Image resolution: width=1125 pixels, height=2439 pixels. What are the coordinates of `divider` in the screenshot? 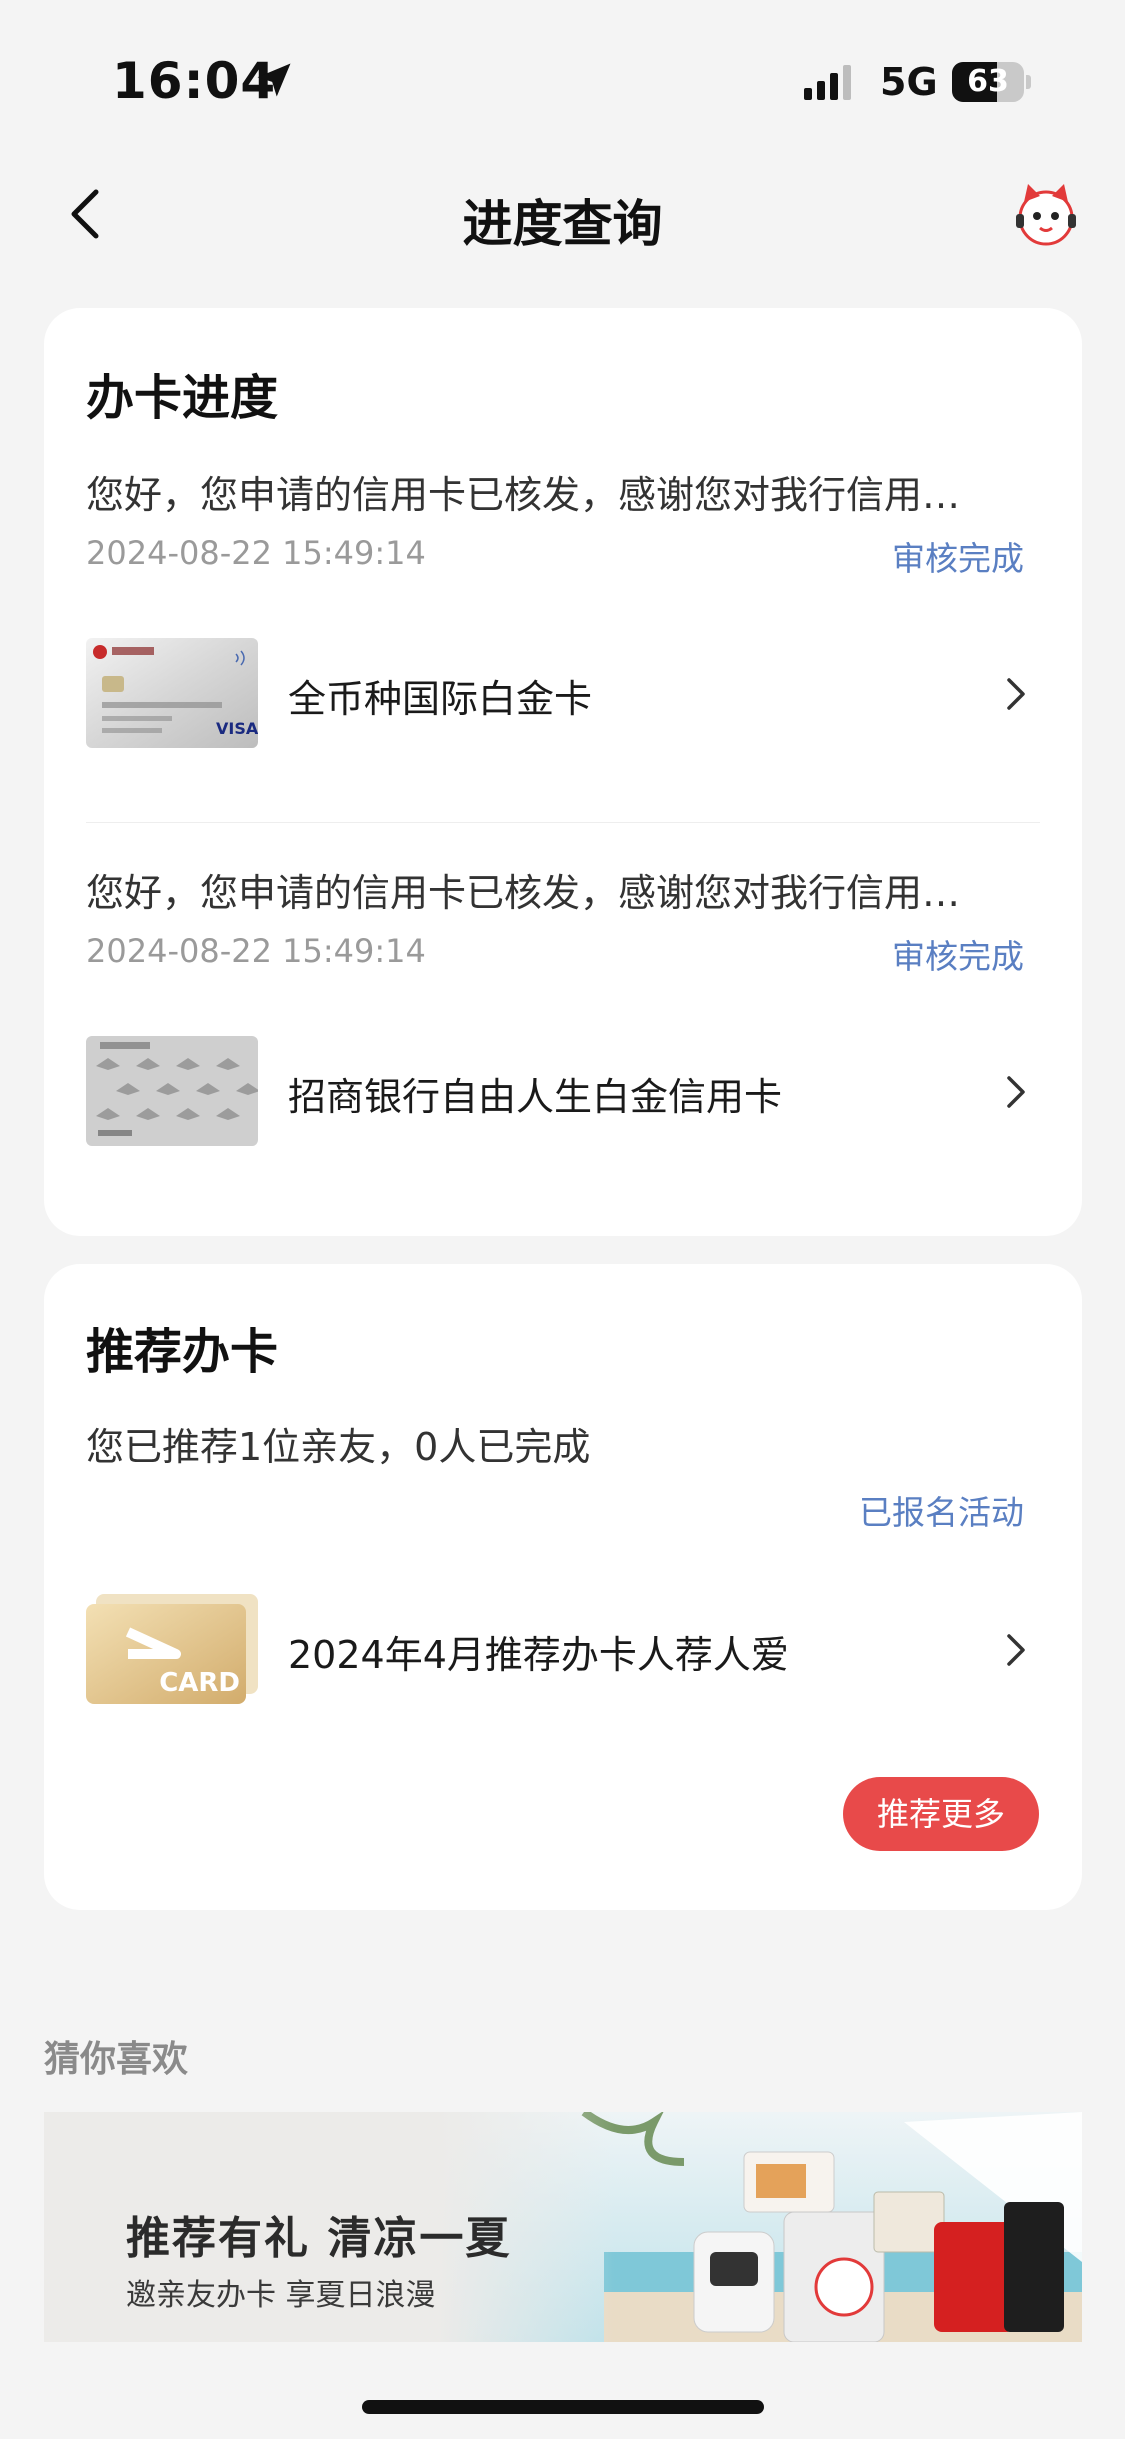 It's located at (563, 822).